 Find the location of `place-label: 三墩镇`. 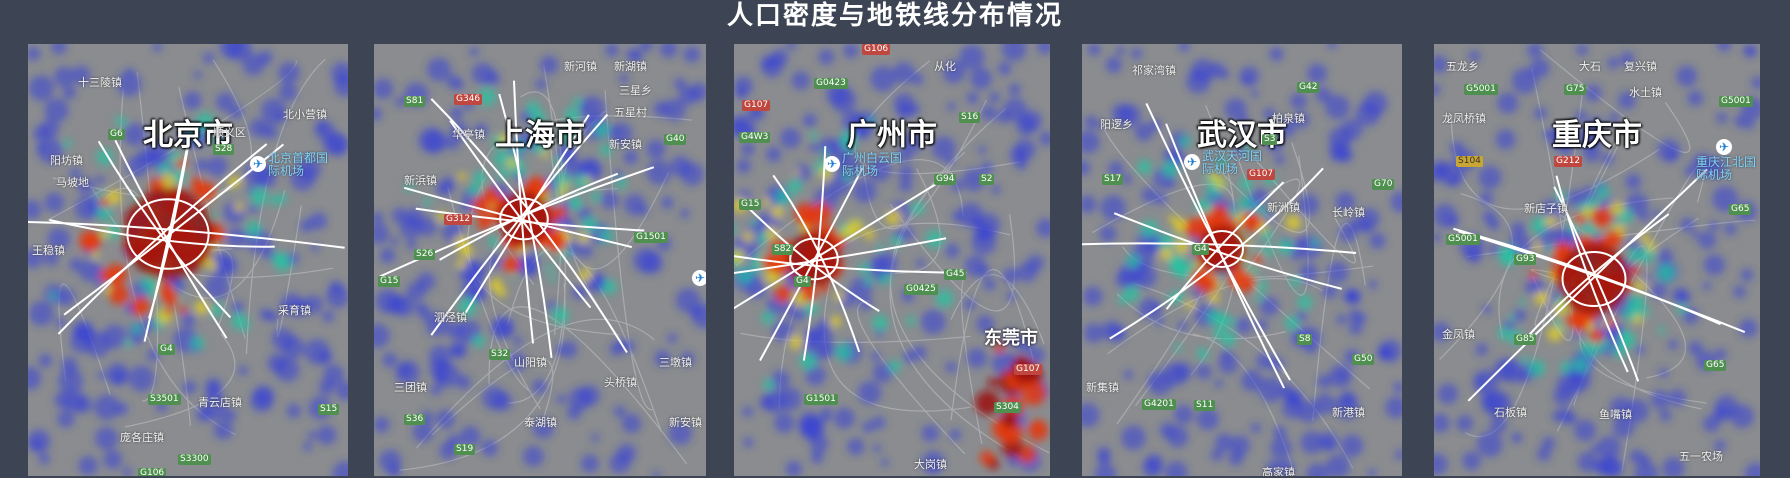

place-label: 三墩镇 is located at coordinates (675, 362).